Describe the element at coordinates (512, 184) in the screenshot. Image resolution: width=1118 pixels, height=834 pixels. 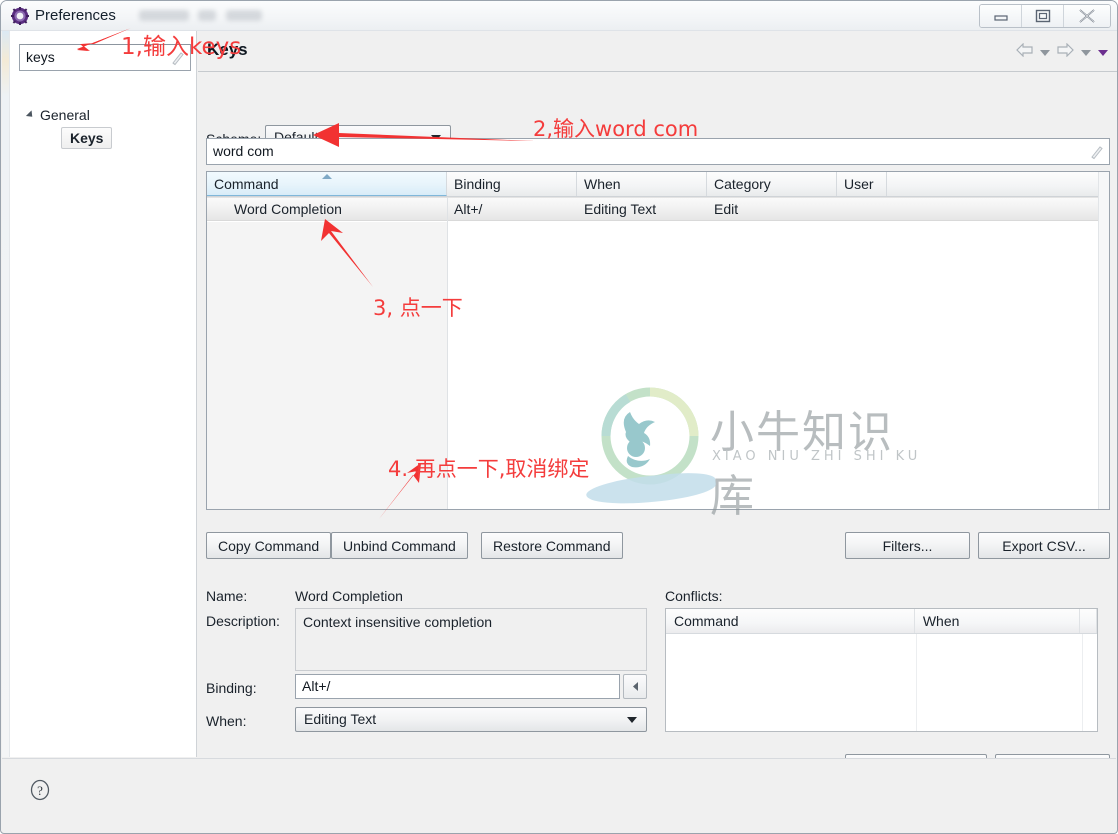
I see `column-header-binding: Binding` at that location.